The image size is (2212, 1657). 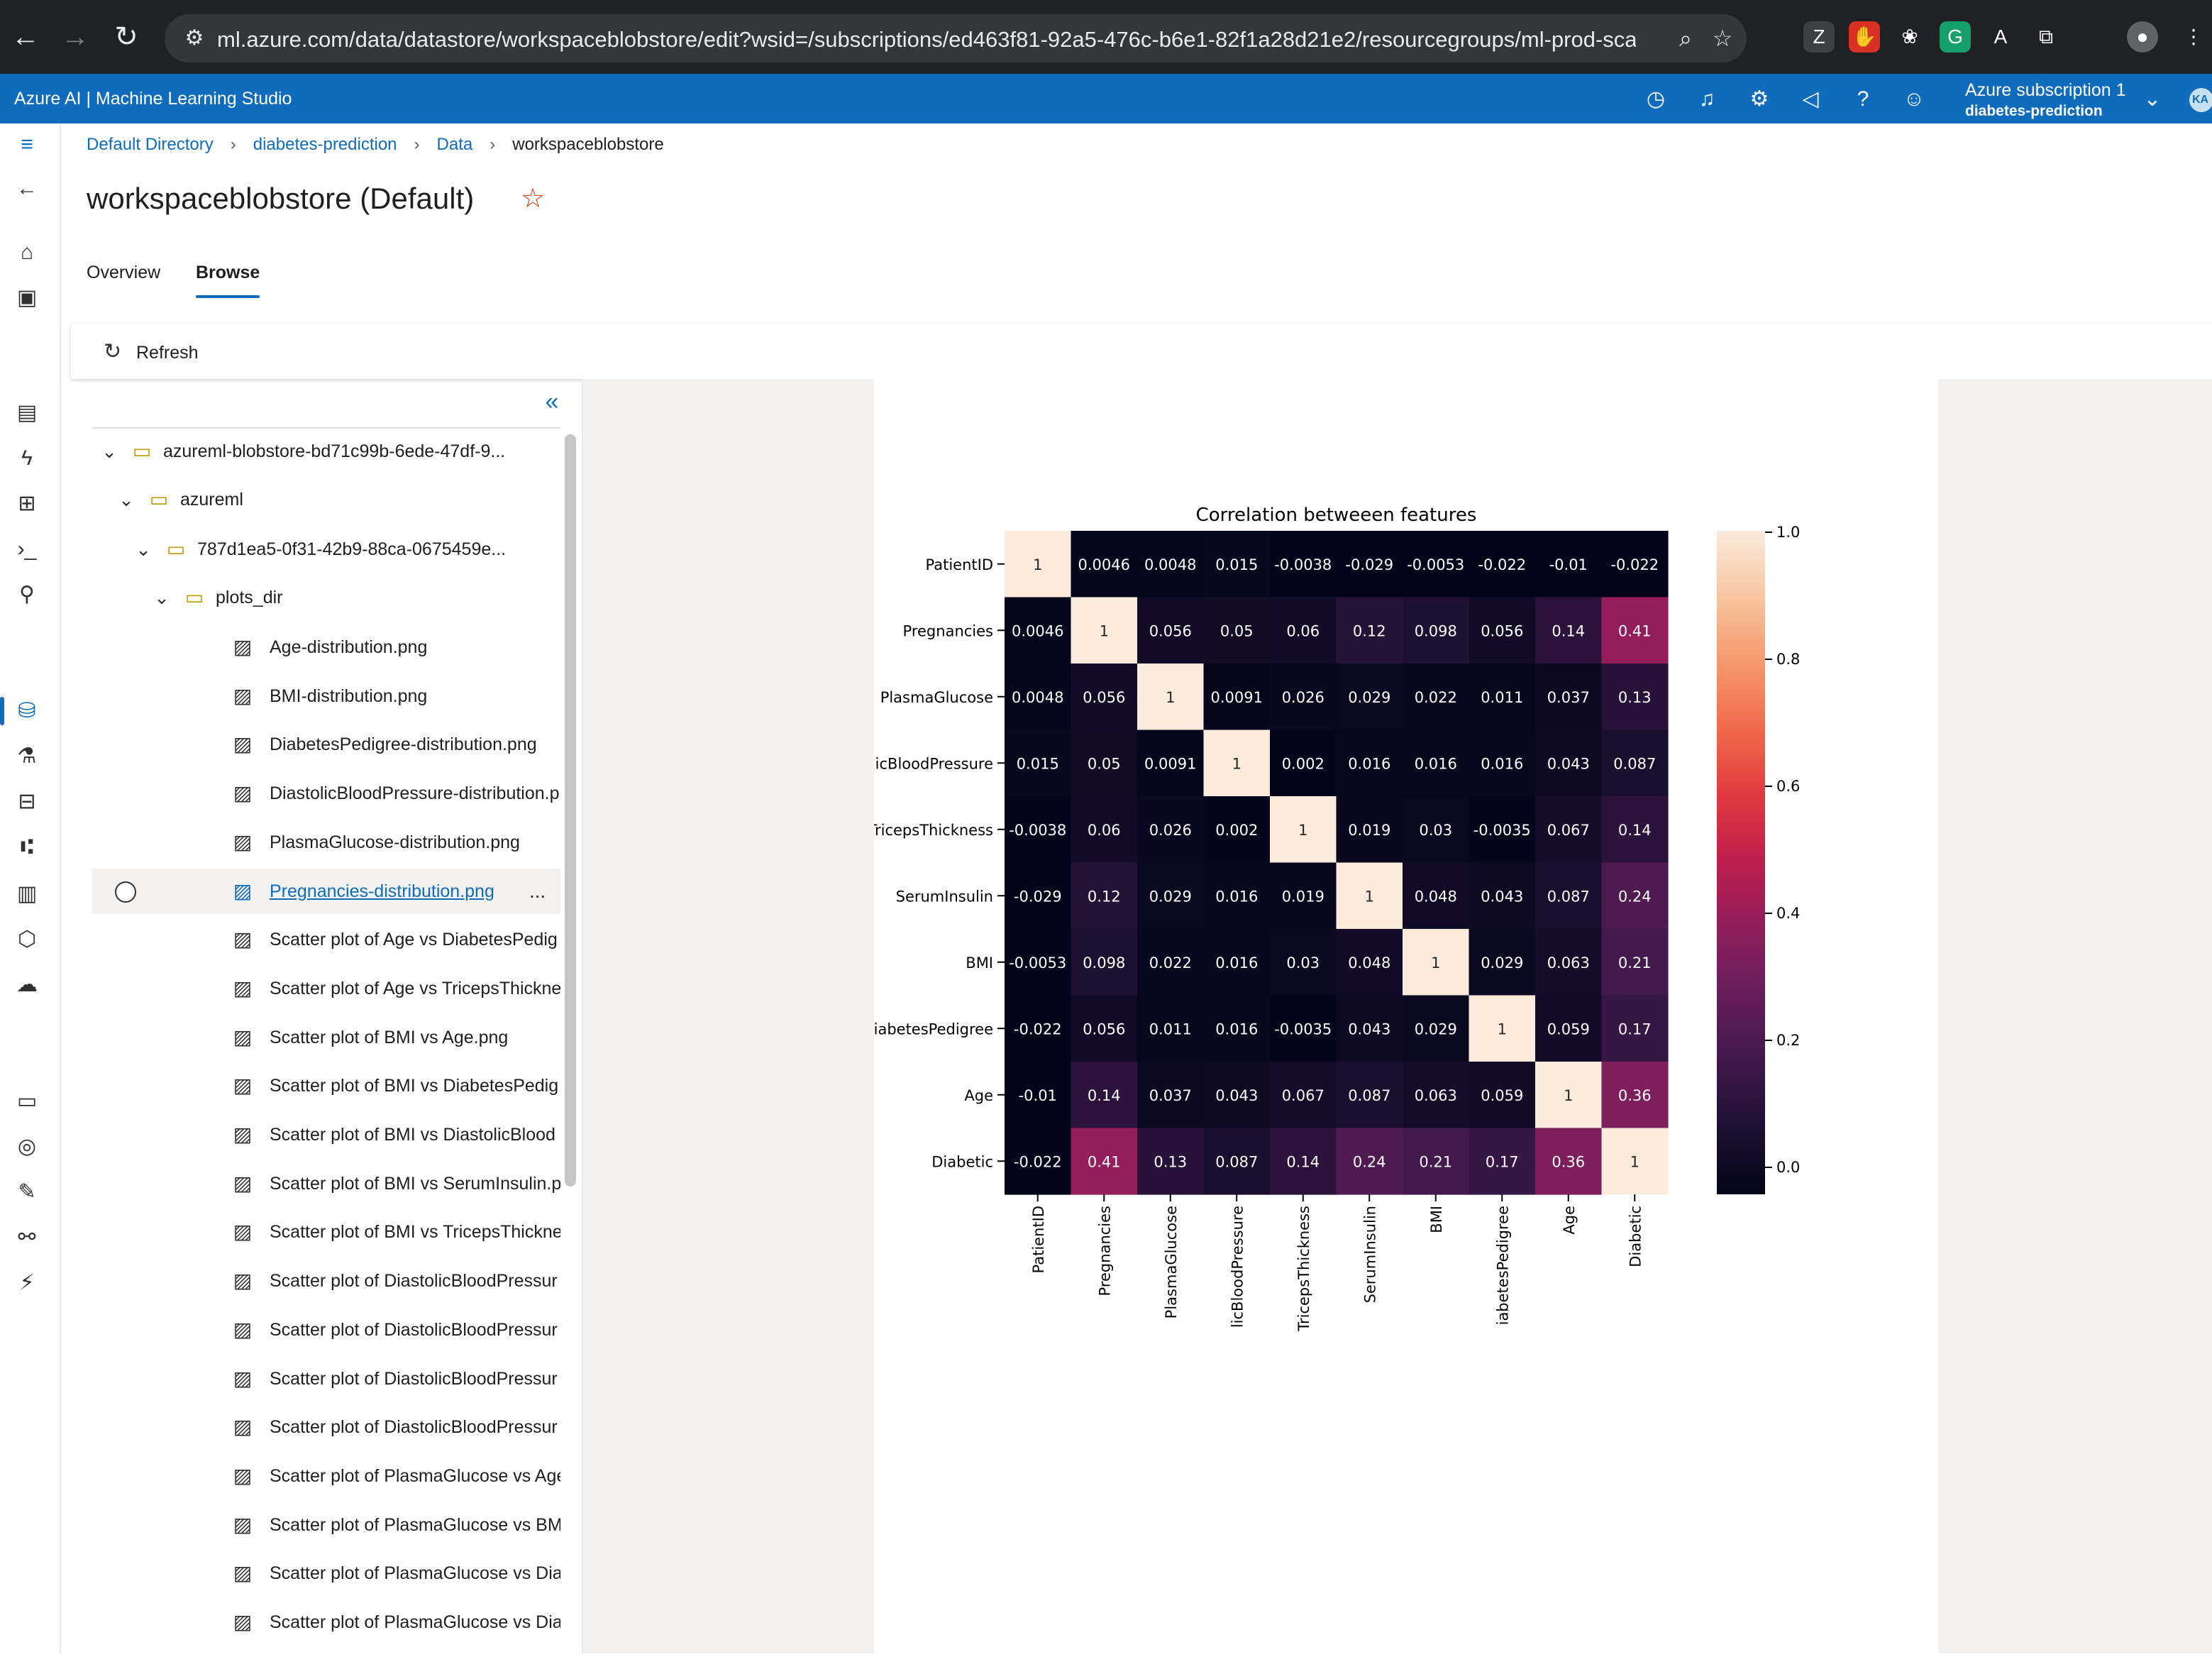 I want to click on breadcrumb-workspace: diabetes-prediction, so click(x=325, y=145).